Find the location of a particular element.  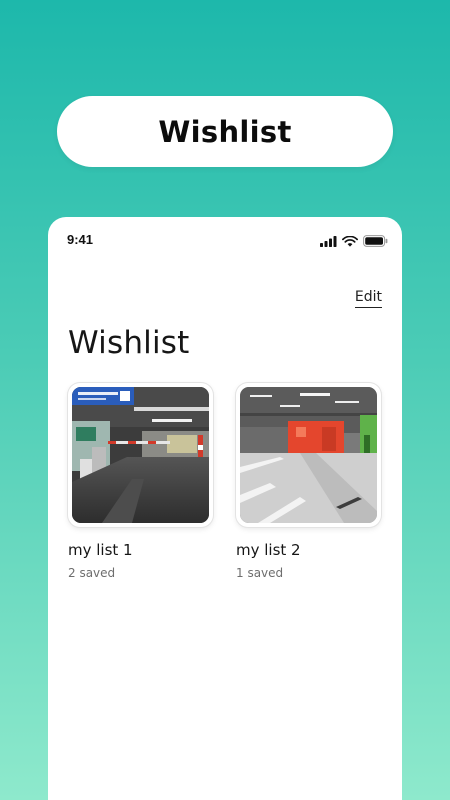

parking-garage-interior-photo is located at coordinates (308, 455).